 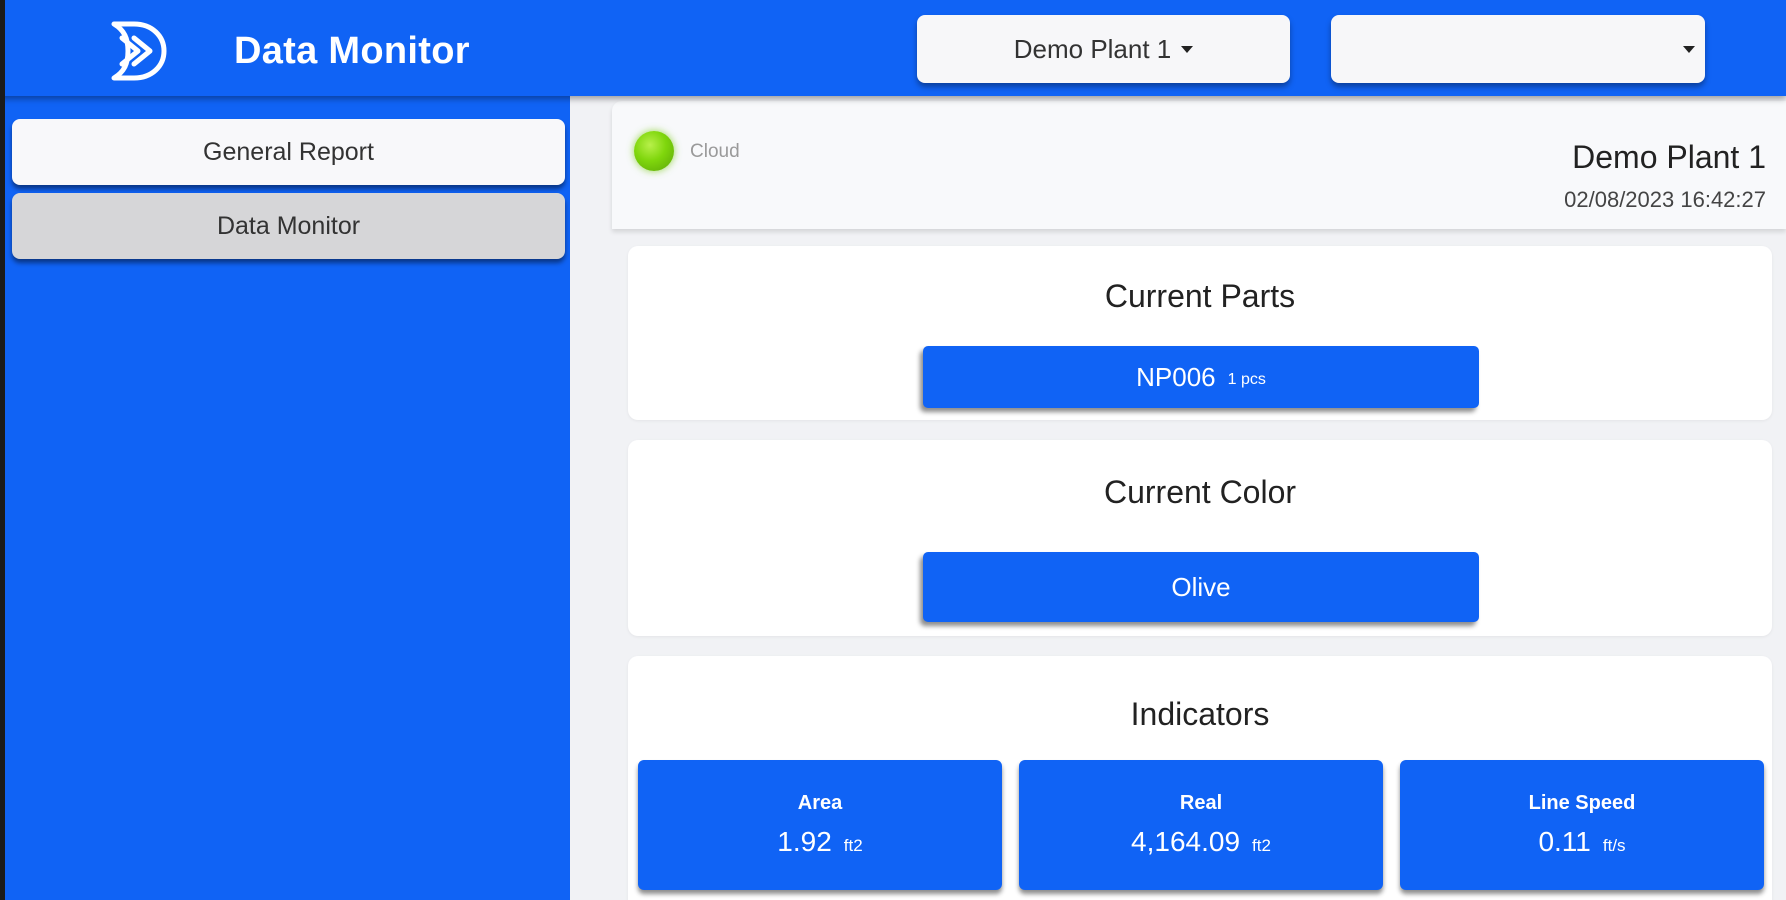 What do you see at coordinates (820, 803) in the screenshot?
I see `indicator-label: Area` at bounding box center [820, 803].